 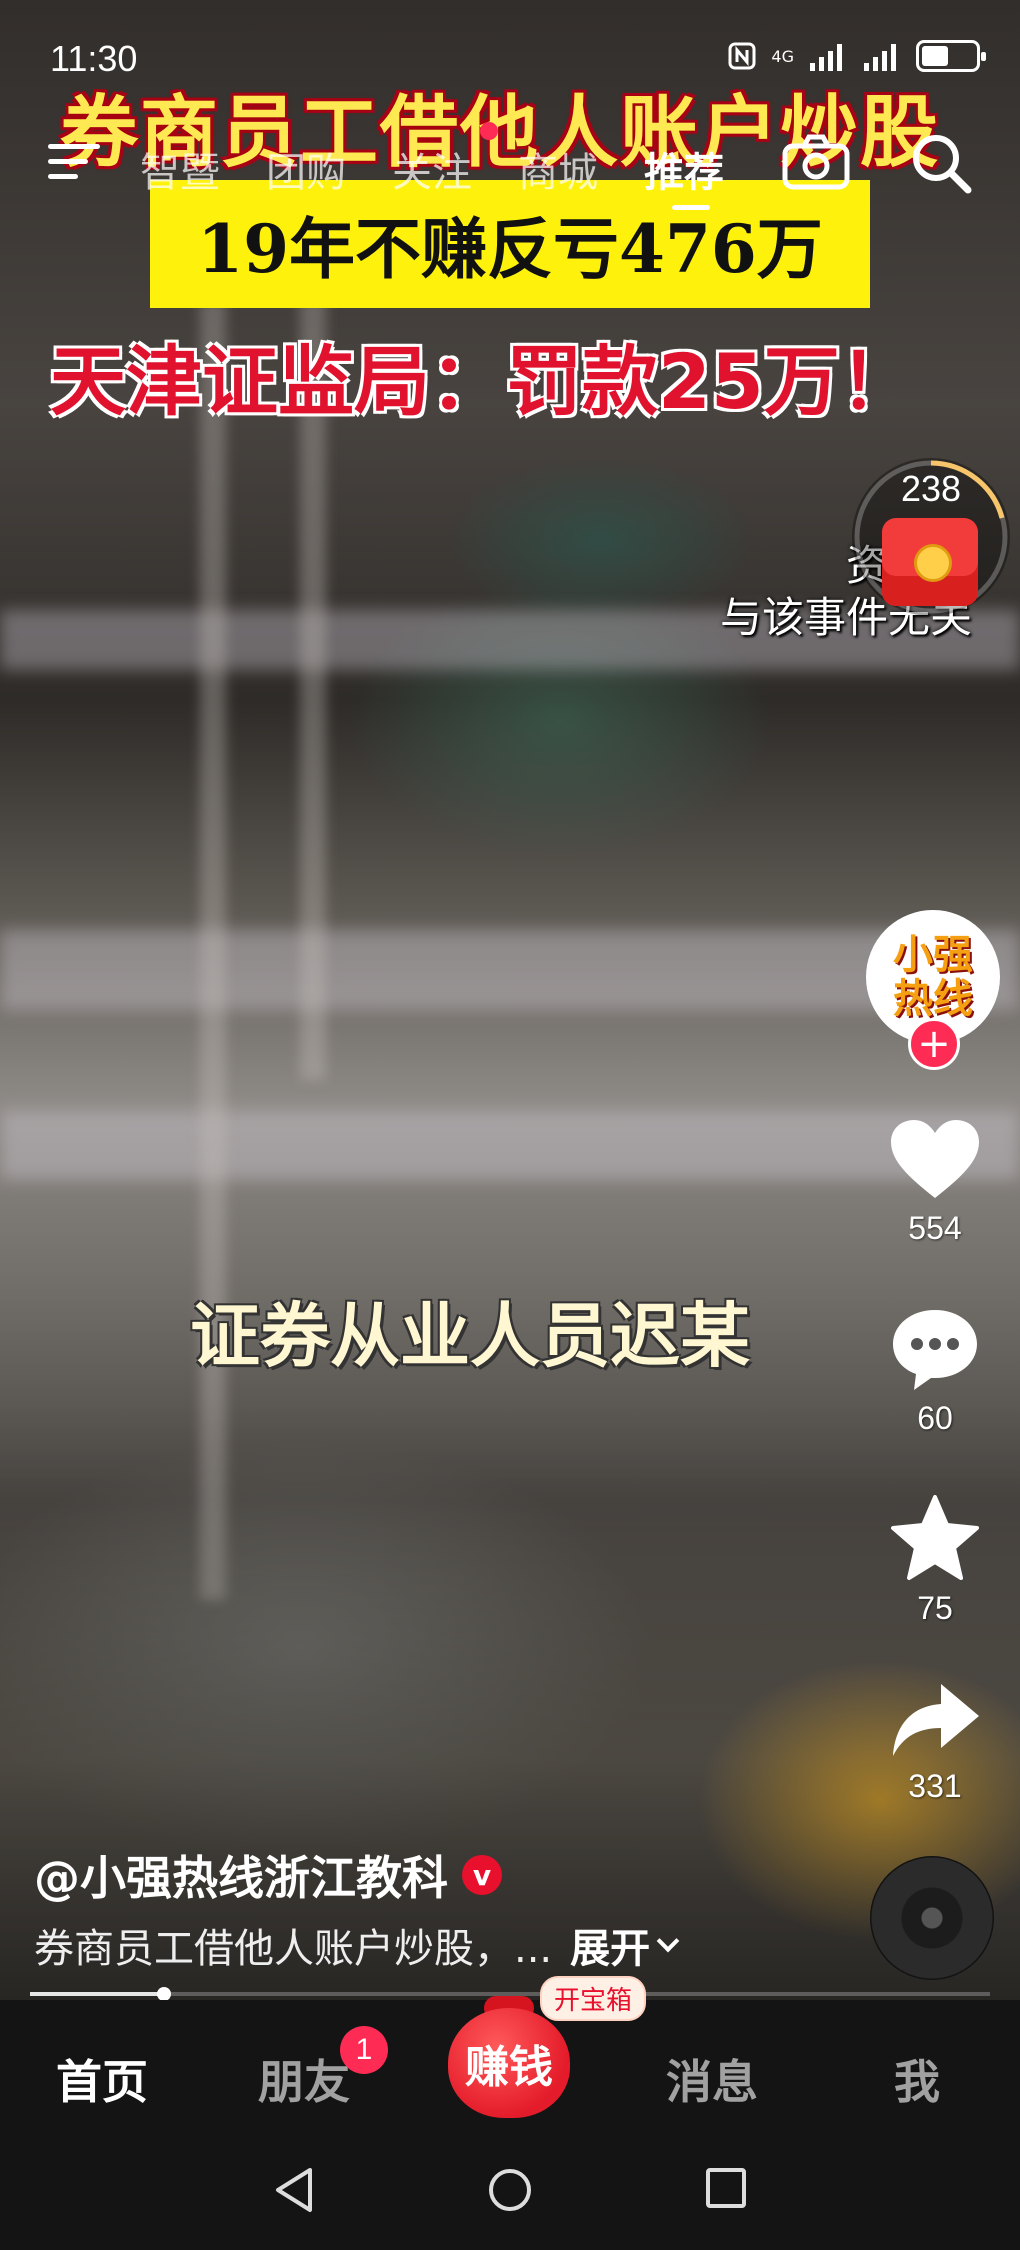 What do you see at coordinates (935, 1537) in the screenshot?
I see `star-icon` at bounding box center [935, 1537].